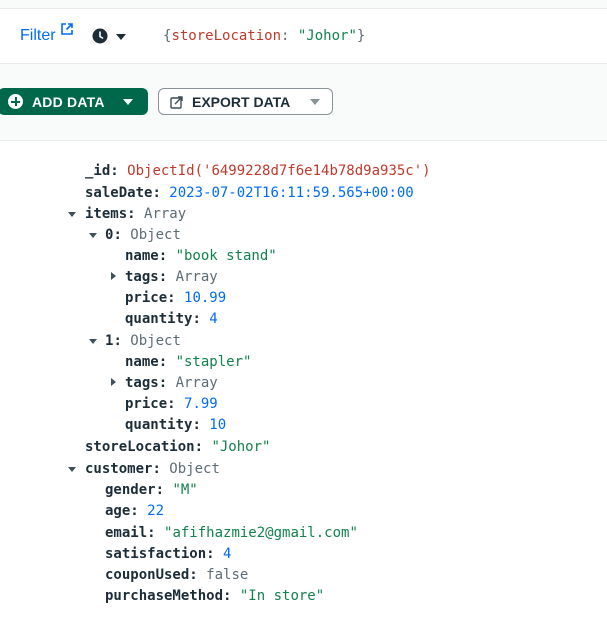 The width and height of the screenshot is (607, 626). Describe the element at coordinates (241, 447) in the screenshot. I see `field-value: "Johor"` at that location.